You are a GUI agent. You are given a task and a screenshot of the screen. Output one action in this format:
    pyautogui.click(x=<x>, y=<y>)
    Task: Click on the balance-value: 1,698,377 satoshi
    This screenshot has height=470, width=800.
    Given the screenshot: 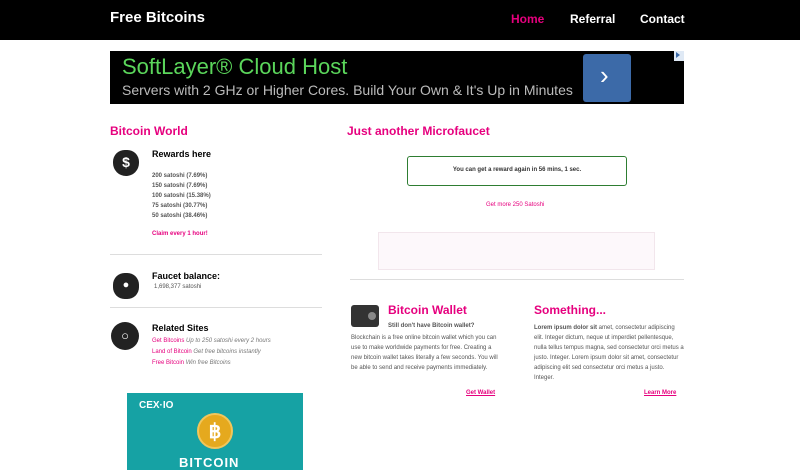 What is the action you would take?
    pyautogui.click(x=178, y=287)
    